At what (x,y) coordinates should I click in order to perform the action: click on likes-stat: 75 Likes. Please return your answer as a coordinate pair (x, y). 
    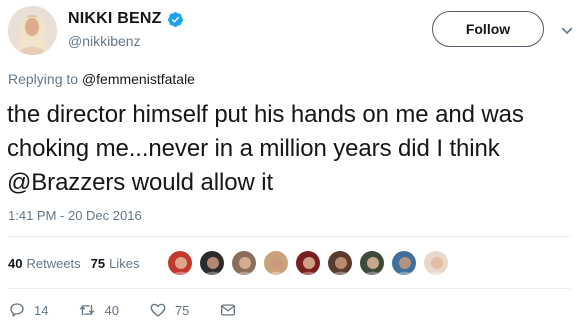
    Looking at the image, I should click on (115, 263).